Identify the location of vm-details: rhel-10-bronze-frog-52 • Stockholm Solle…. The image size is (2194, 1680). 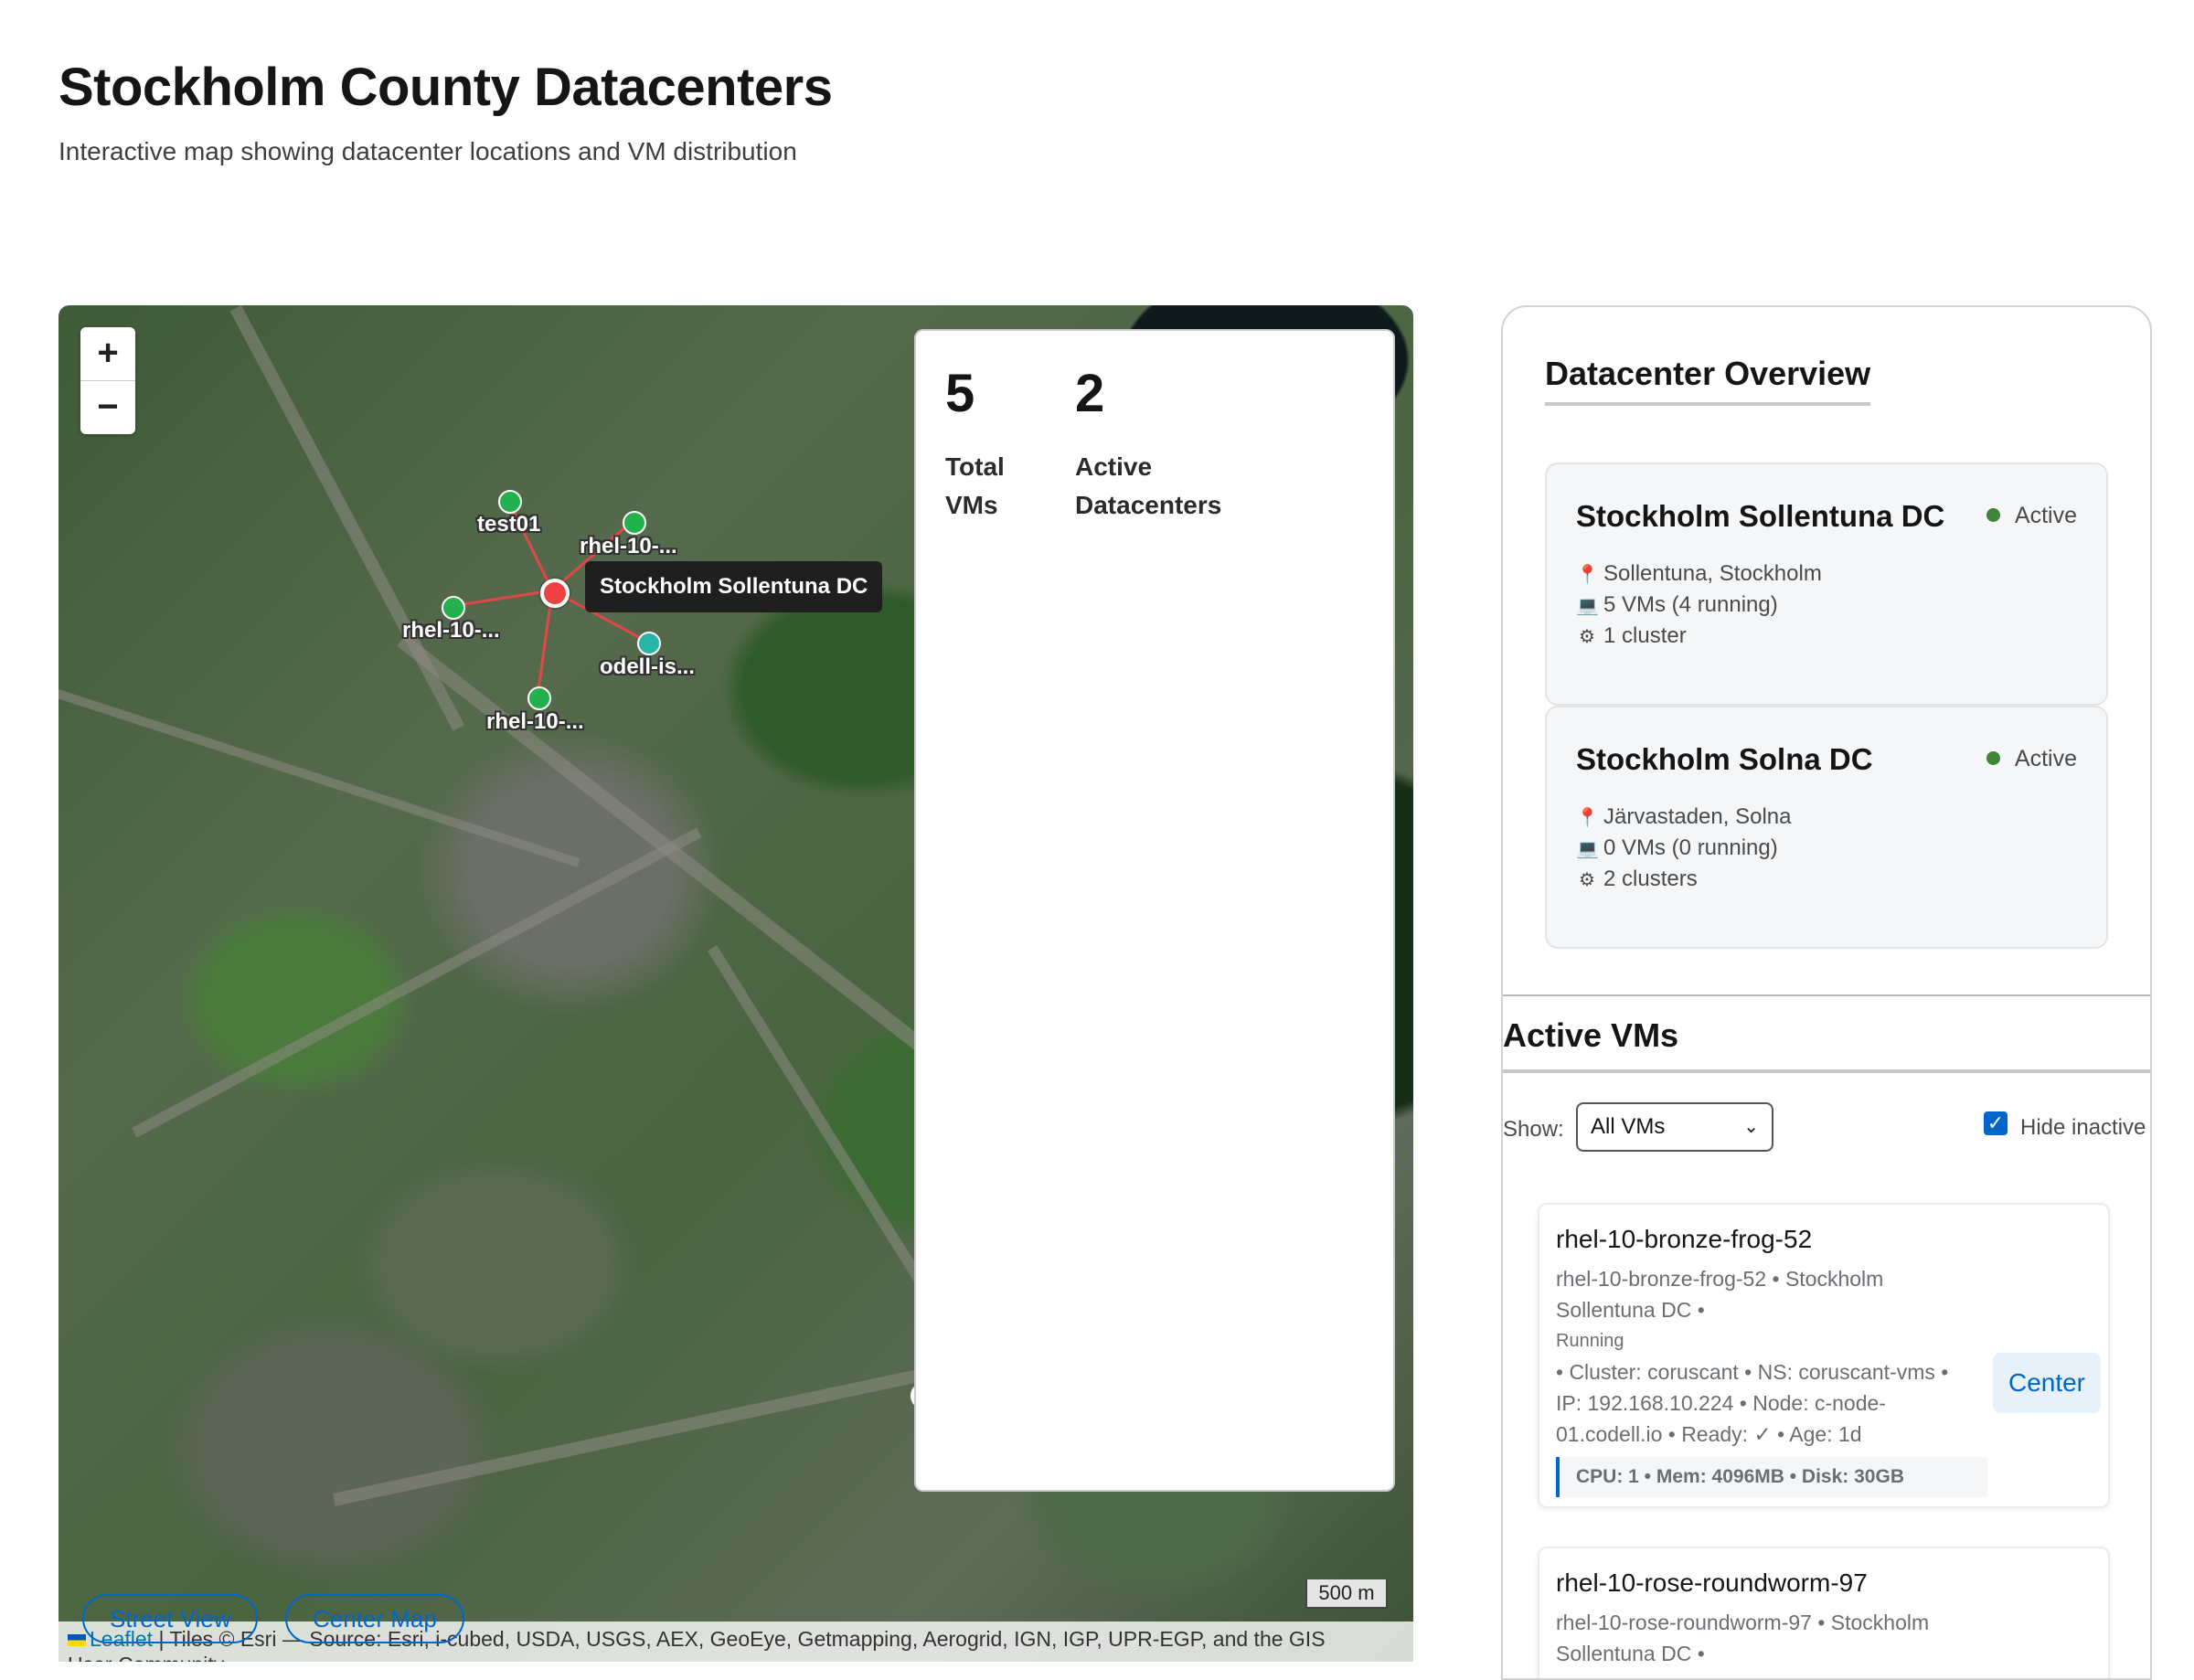
(1771, 1356).